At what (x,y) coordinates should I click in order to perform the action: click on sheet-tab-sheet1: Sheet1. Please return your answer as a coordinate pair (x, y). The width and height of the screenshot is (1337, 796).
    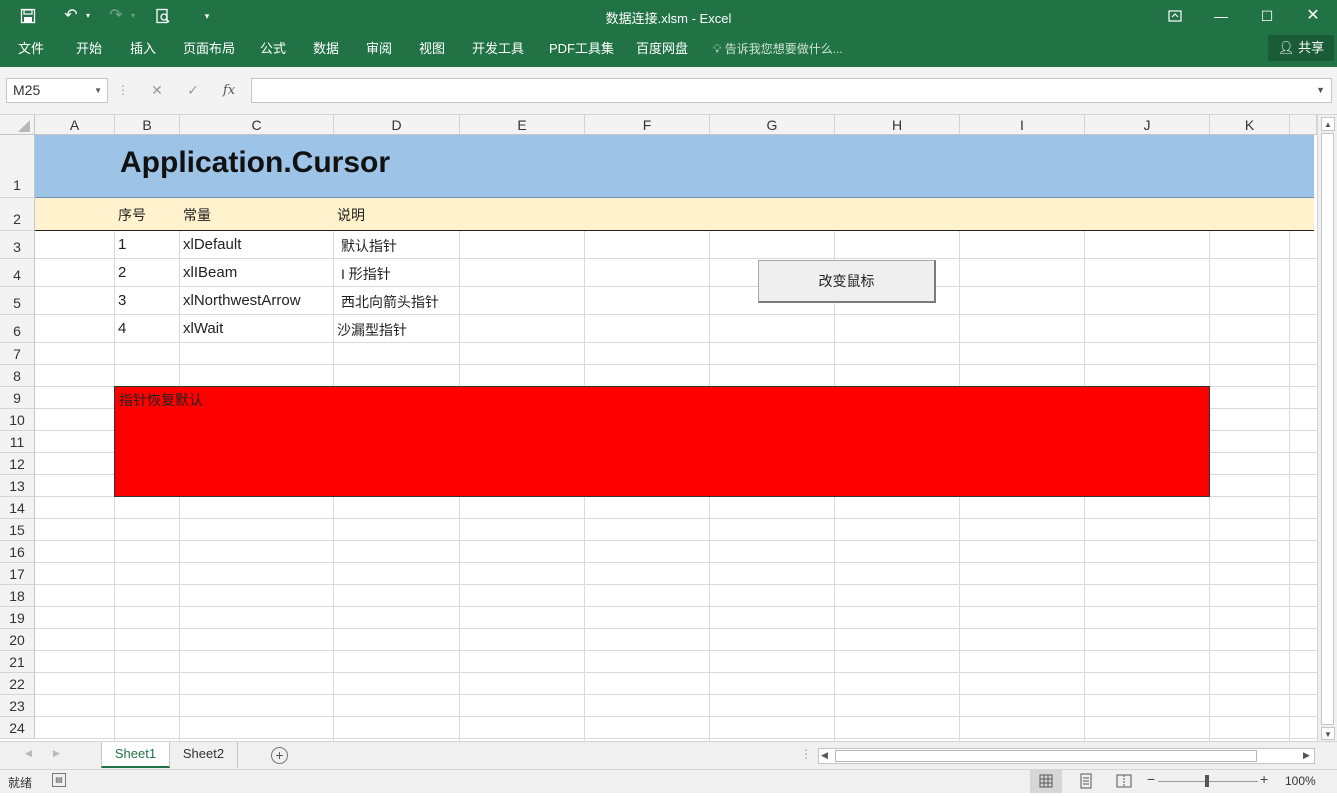
    Looking at the image, I should click on (135, 755).